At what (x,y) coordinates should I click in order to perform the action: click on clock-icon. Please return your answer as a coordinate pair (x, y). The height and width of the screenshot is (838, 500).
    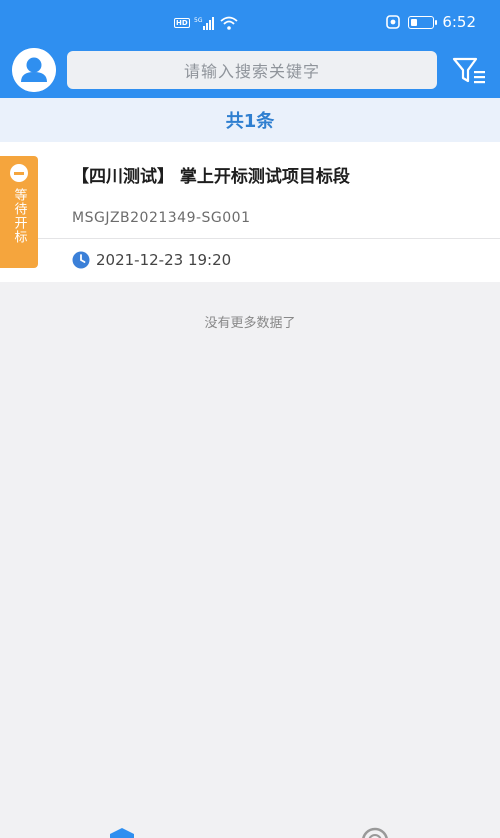
    Looking at the image, I should click on (81, 260).